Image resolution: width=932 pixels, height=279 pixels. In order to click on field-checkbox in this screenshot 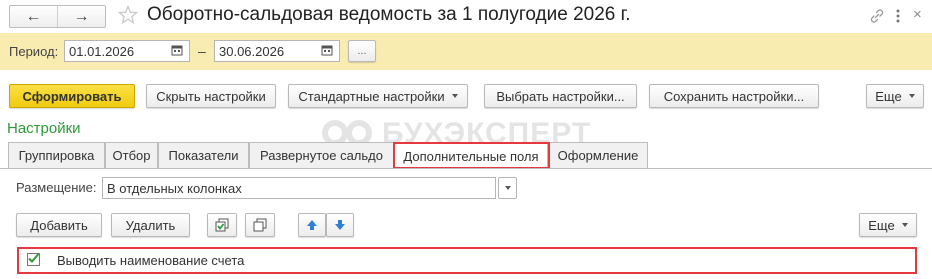, I will do `click(33, 259)`.